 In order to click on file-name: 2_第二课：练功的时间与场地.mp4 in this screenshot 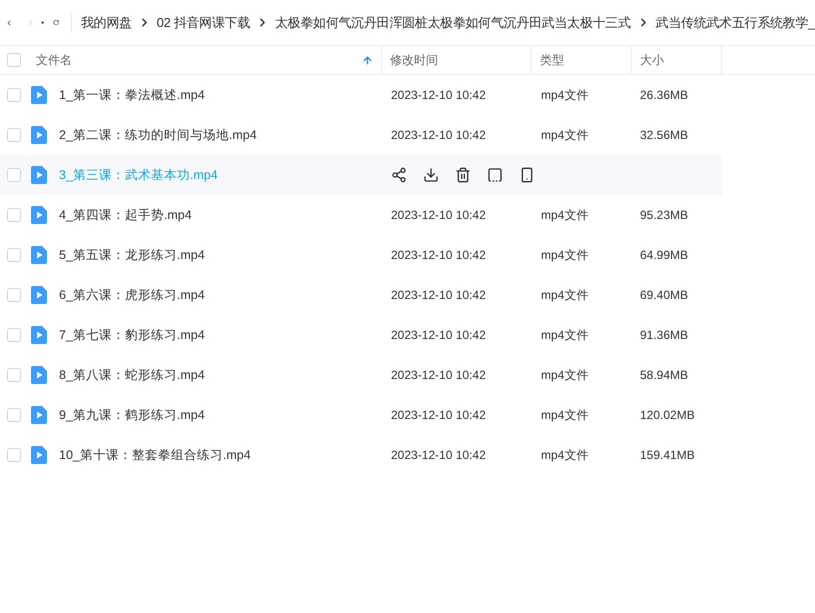, I will do `click(158, 135)`.